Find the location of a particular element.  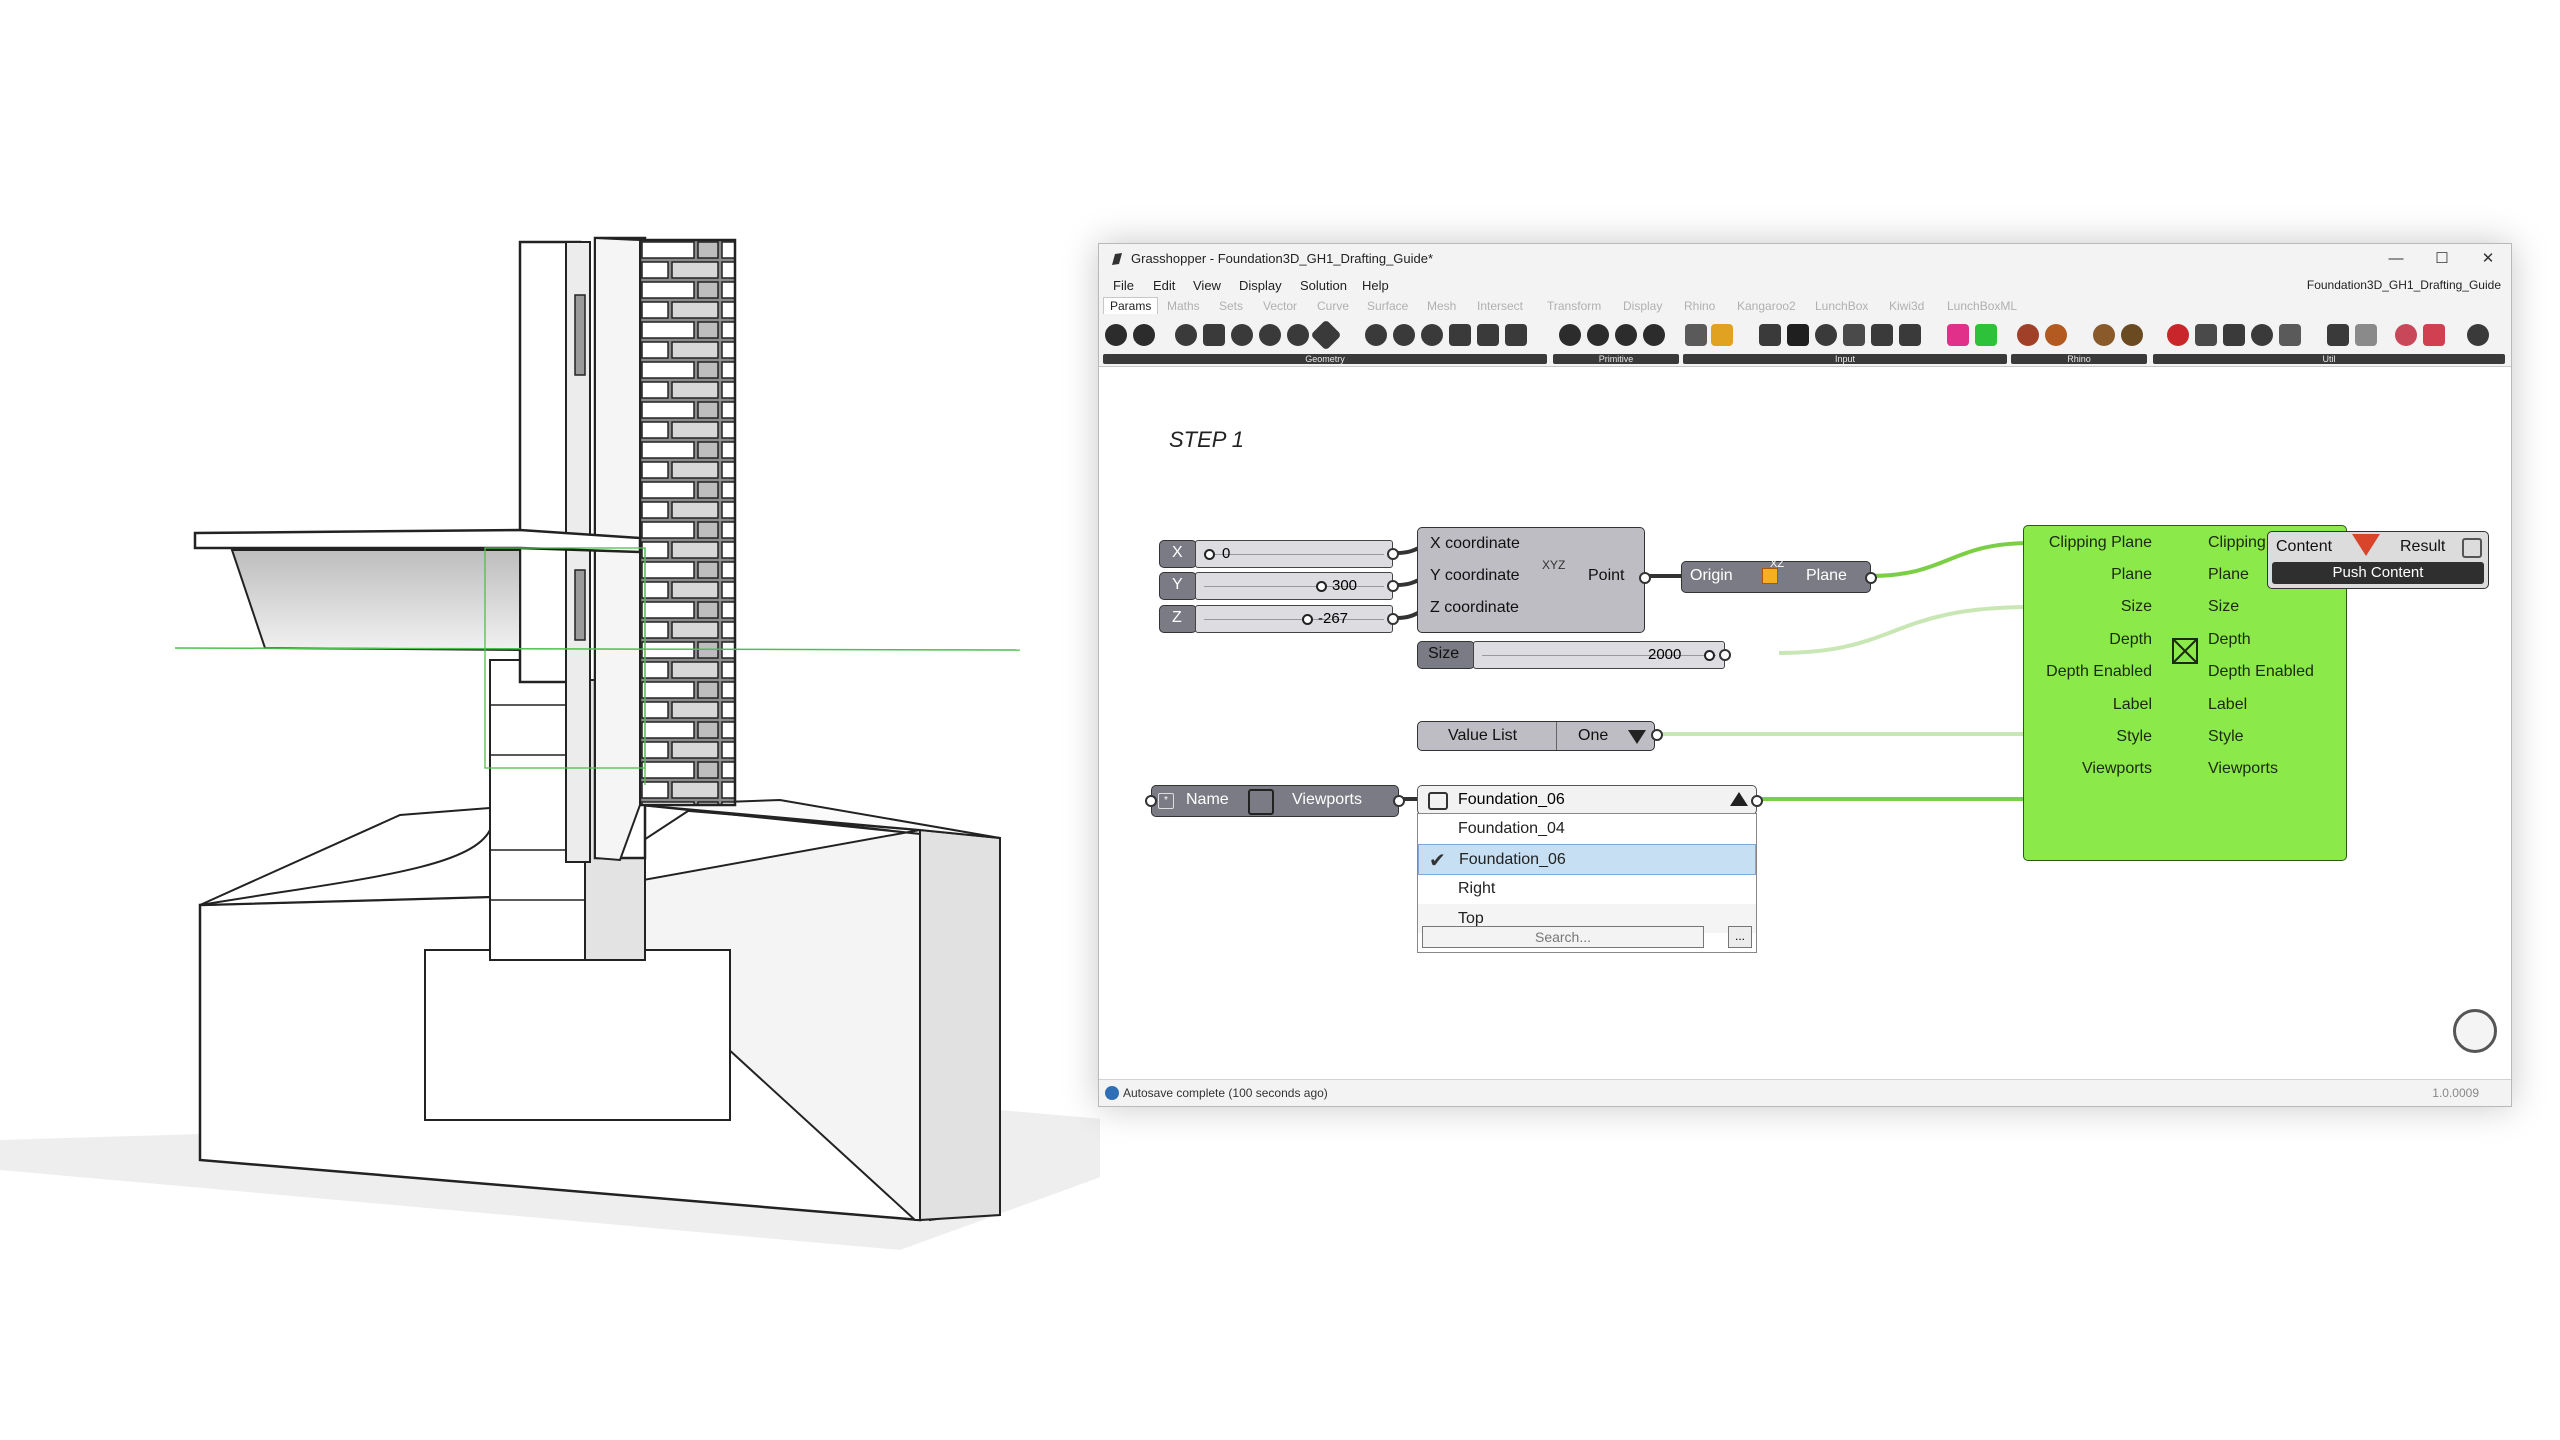

slider-x-knob is located at coordinates (1209, 554).